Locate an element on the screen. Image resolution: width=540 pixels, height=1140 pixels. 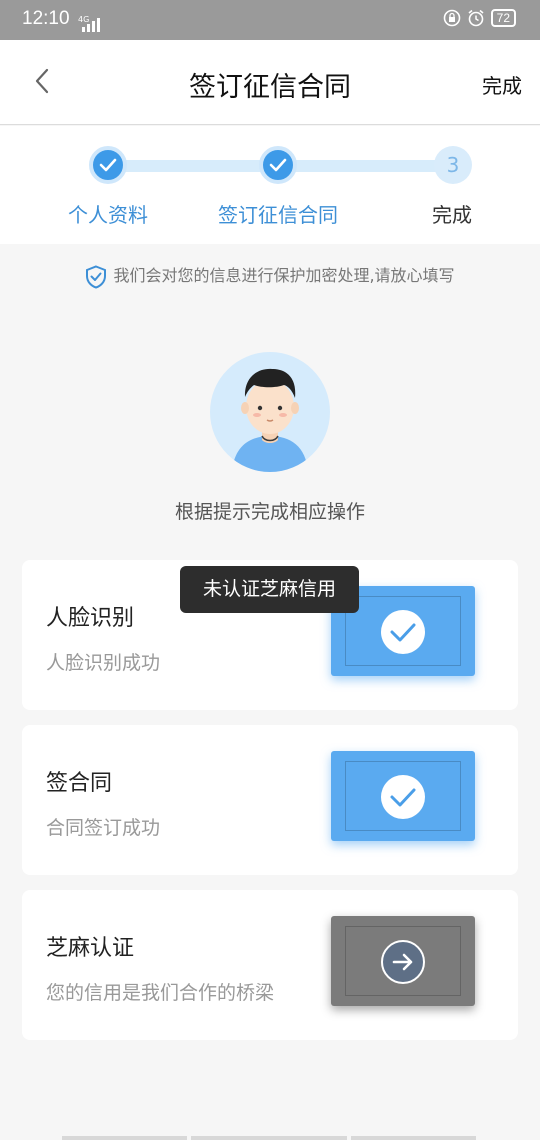
step-indicator: 3 个人资料 签订征信合同 完成 is located at coordinates (270, 185).